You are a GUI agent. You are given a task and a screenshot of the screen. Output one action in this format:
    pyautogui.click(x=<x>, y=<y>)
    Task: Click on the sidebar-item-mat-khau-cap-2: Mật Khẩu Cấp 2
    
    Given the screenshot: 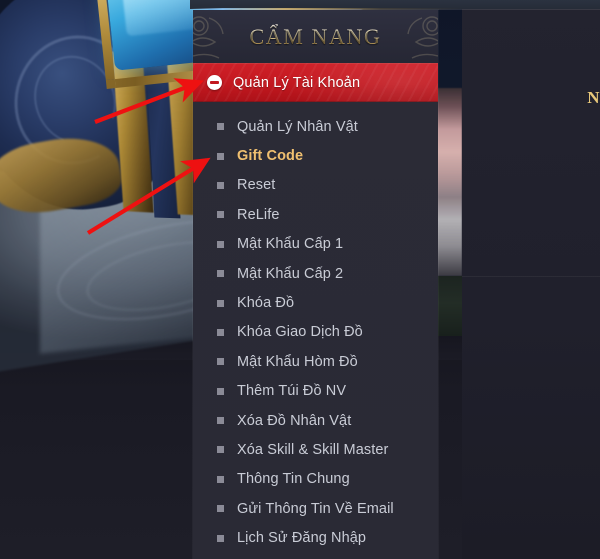 What is the action you would take?
    pyautogui.click(x=315, y=273)
    